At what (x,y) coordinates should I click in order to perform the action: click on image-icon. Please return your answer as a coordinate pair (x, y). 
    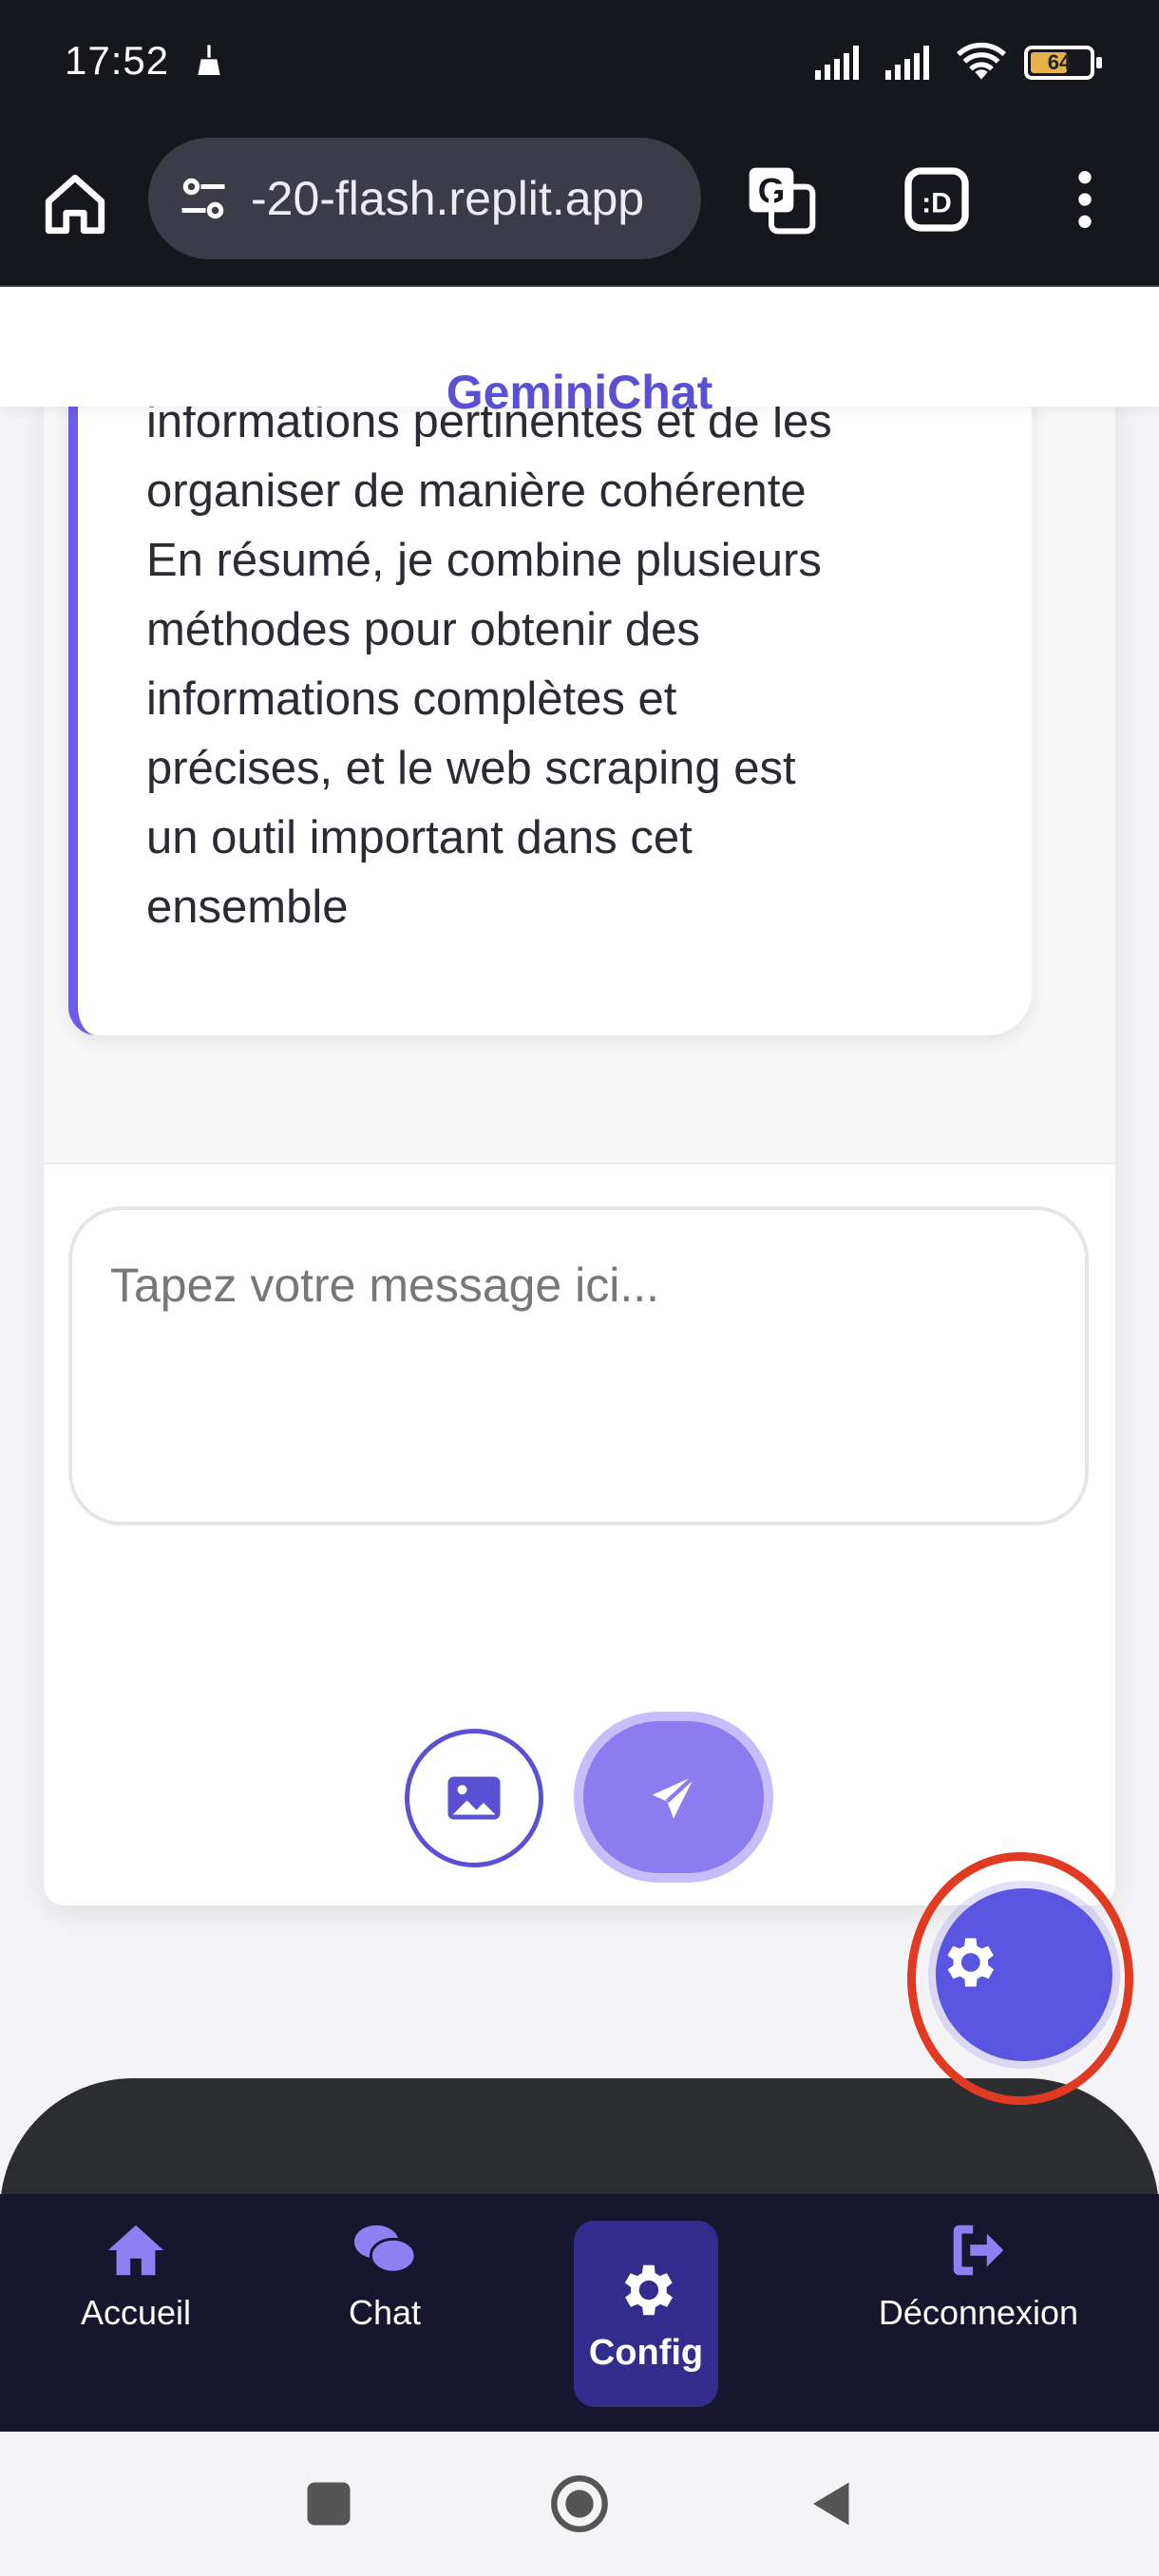
    Looking at the image, I should click on (474, 1798).